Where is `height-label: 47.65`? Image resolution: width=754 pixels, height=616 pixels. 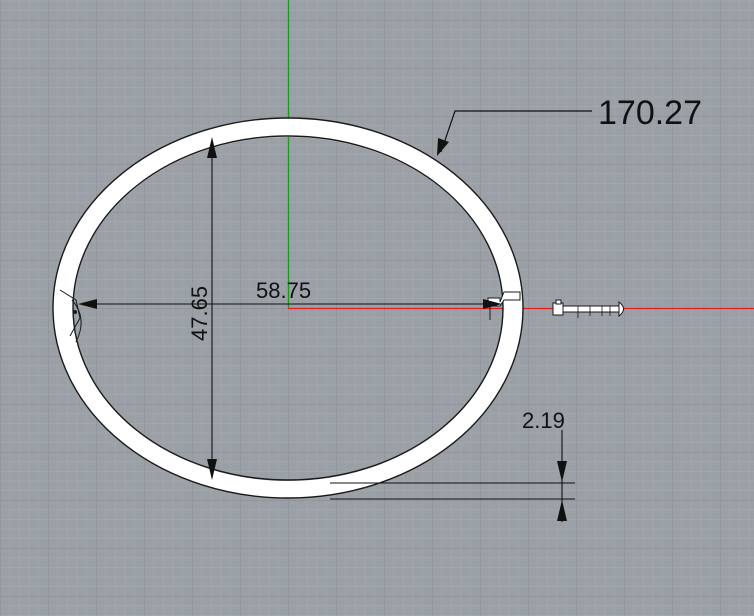 height-label: 47.65 is located at coordinates (199, 313).